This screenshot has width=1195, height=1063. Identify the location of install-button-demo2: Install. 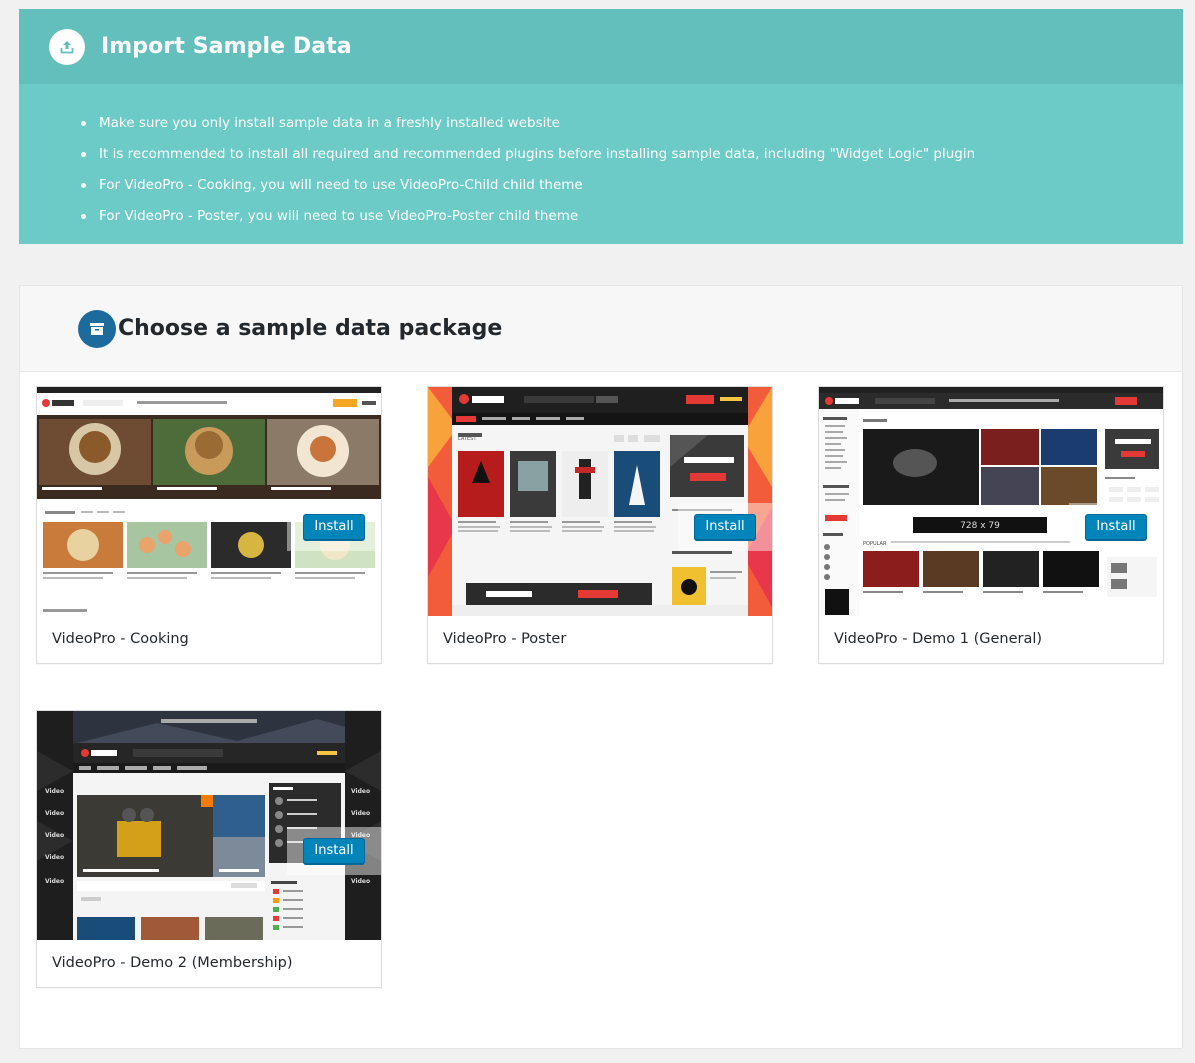
(334, 851).